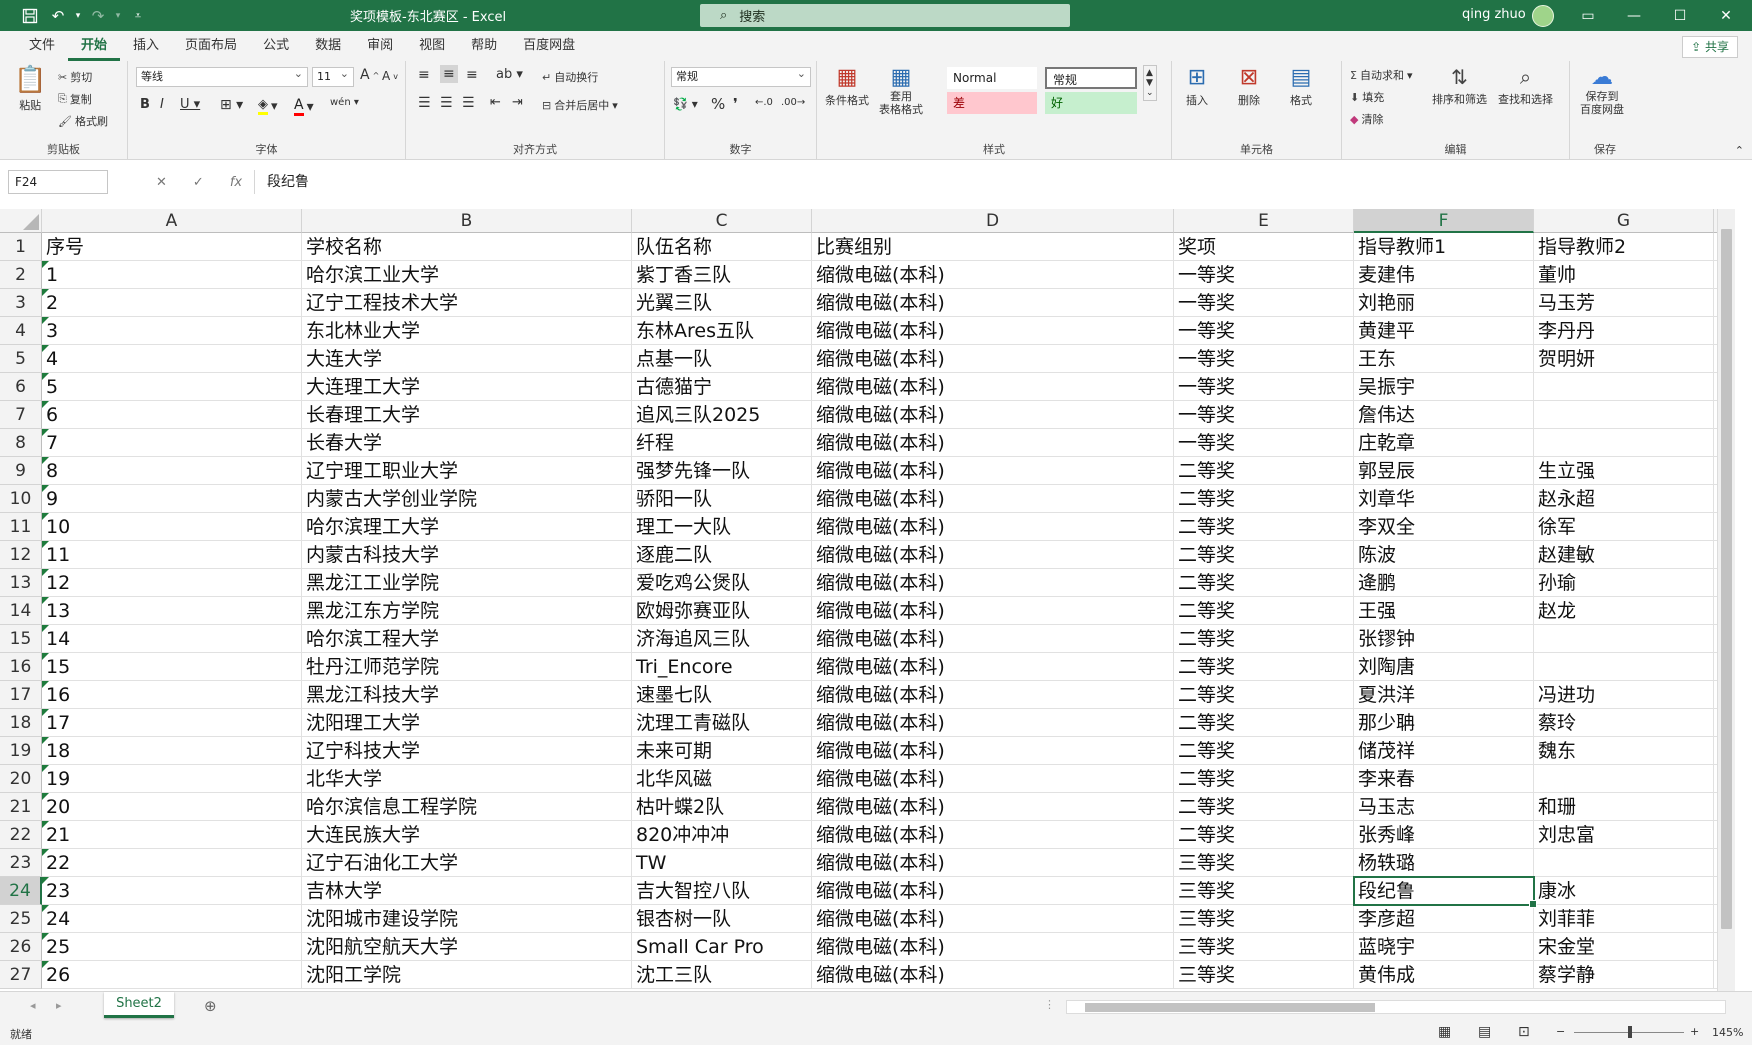  What do you see at coordinates (467, 443) in the screenshot?
I see `cell-b8: 长春大学` at bounding box center [467, 443].